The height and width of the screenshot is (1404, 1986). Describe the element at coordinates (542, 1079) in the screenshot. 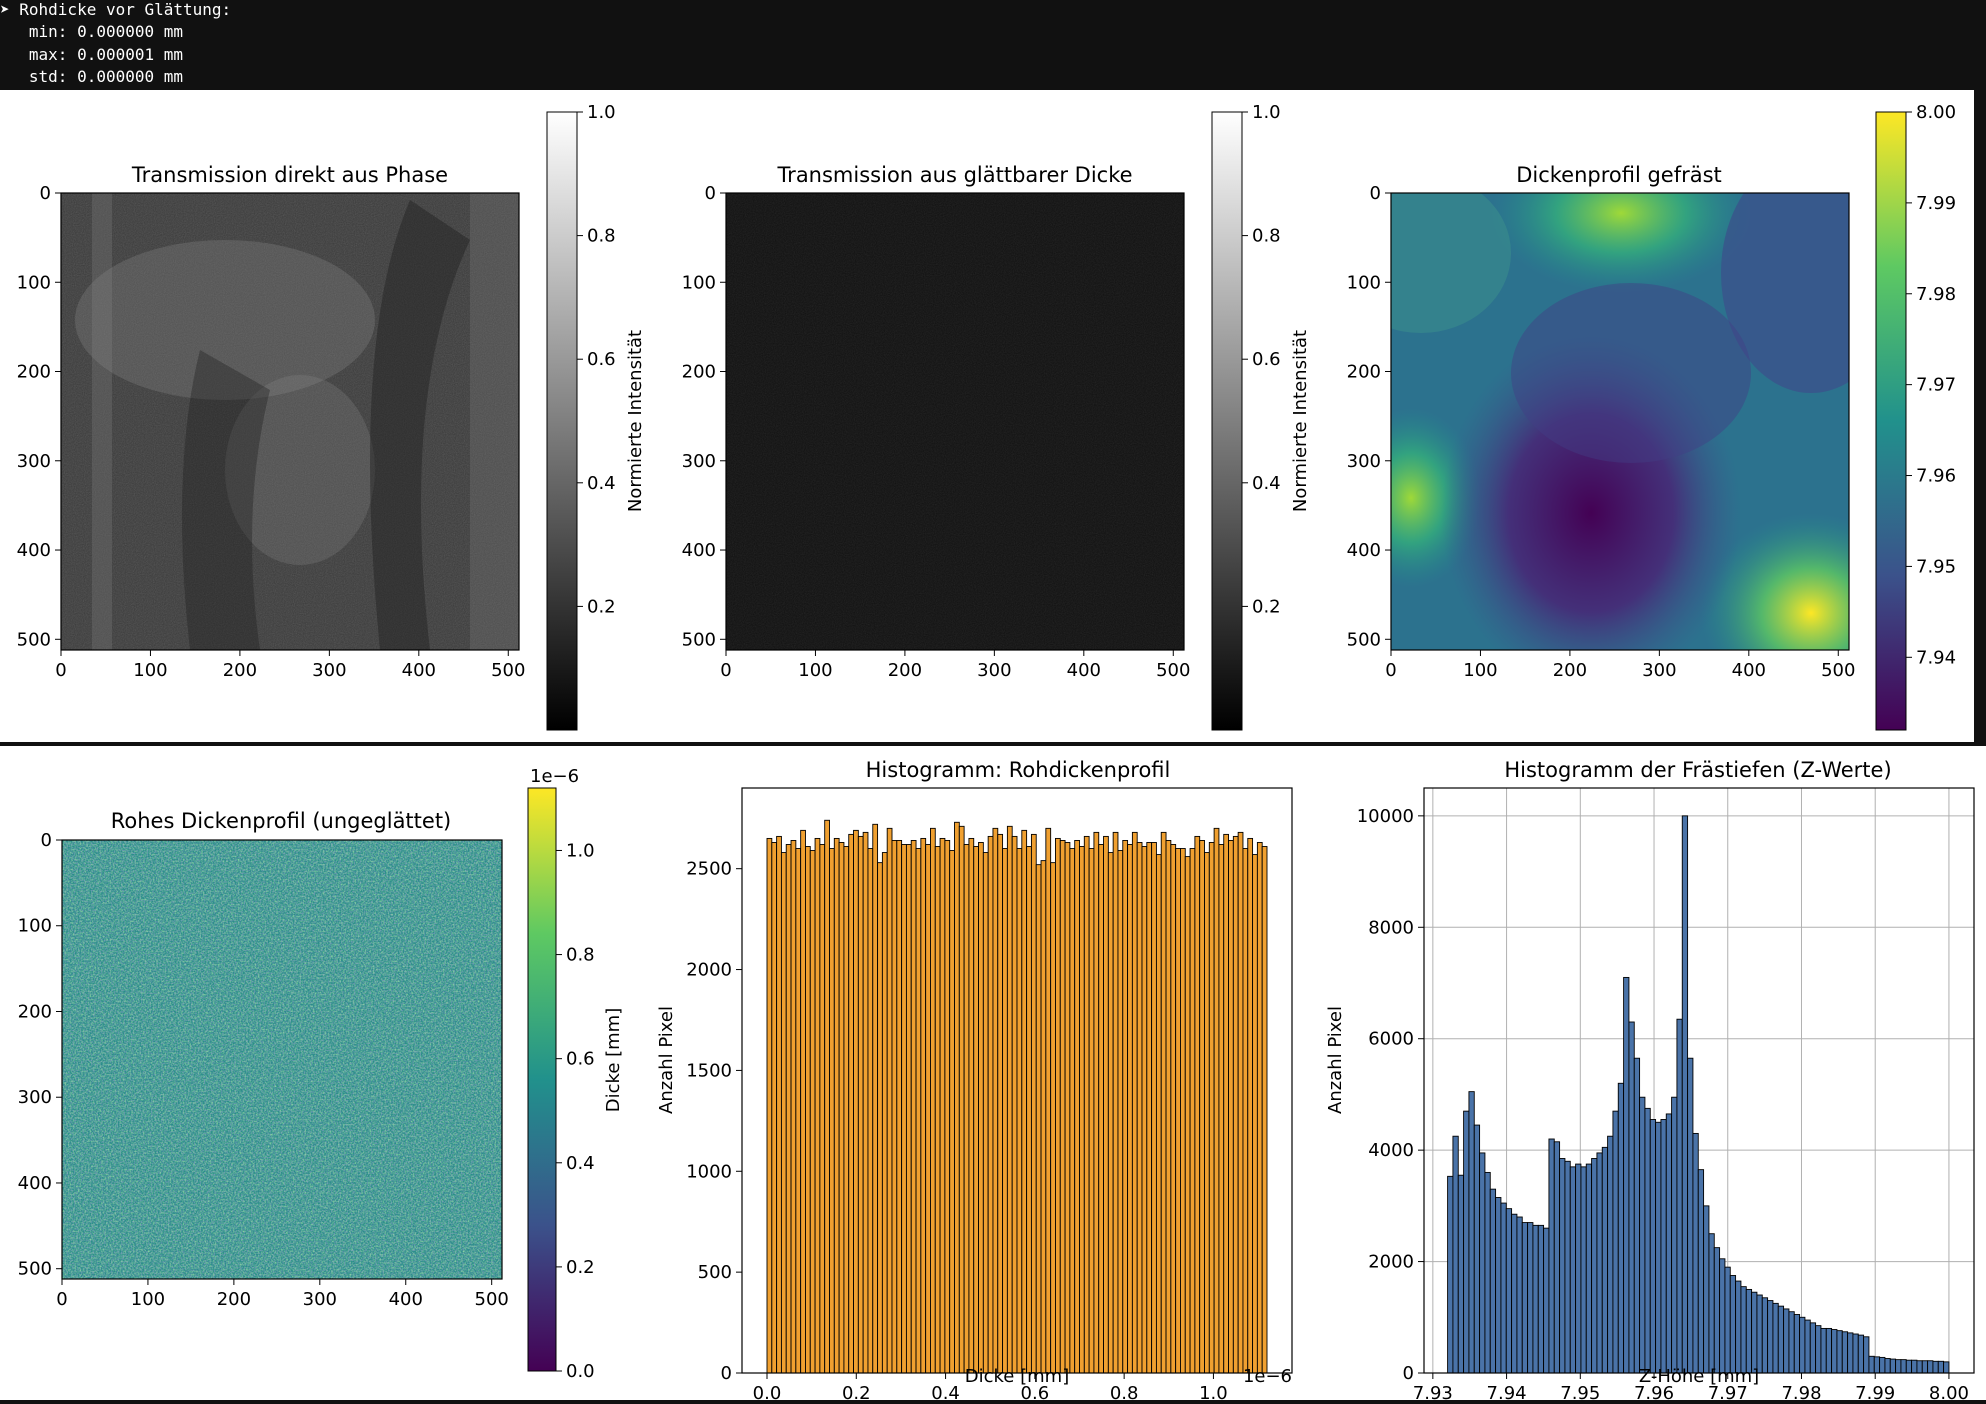

I see `colorbar` at that location.